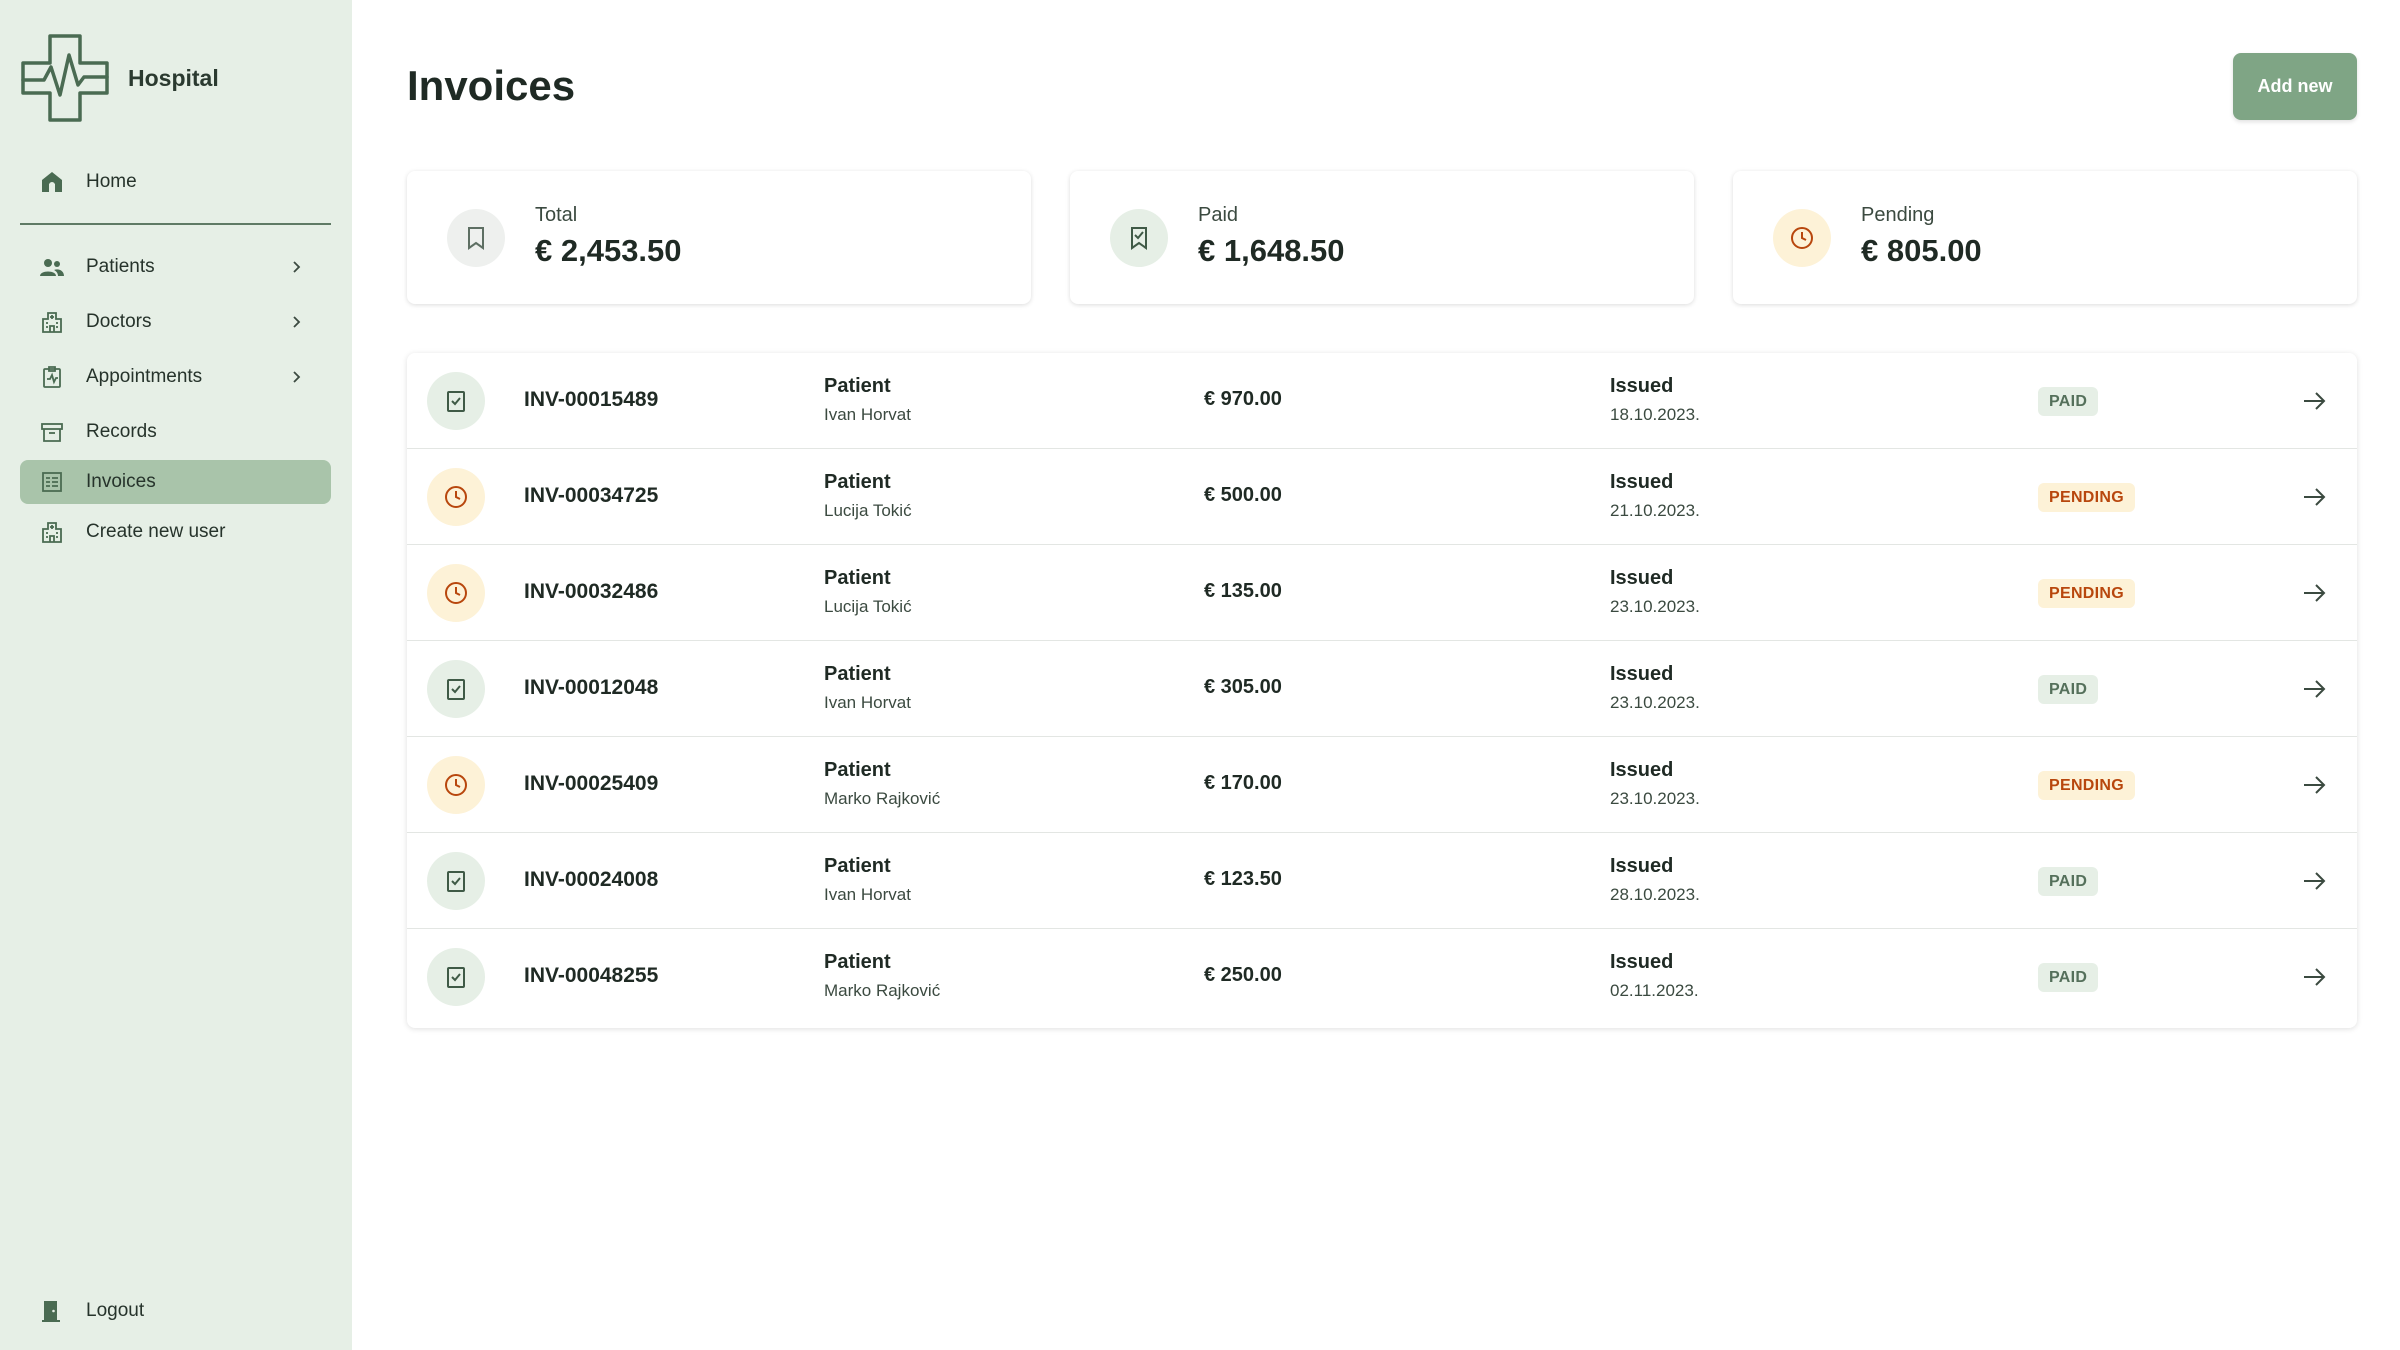  Describe the element at coordinates (52, 1311) in the screenshot. I see `door-exit-icon` at that location.